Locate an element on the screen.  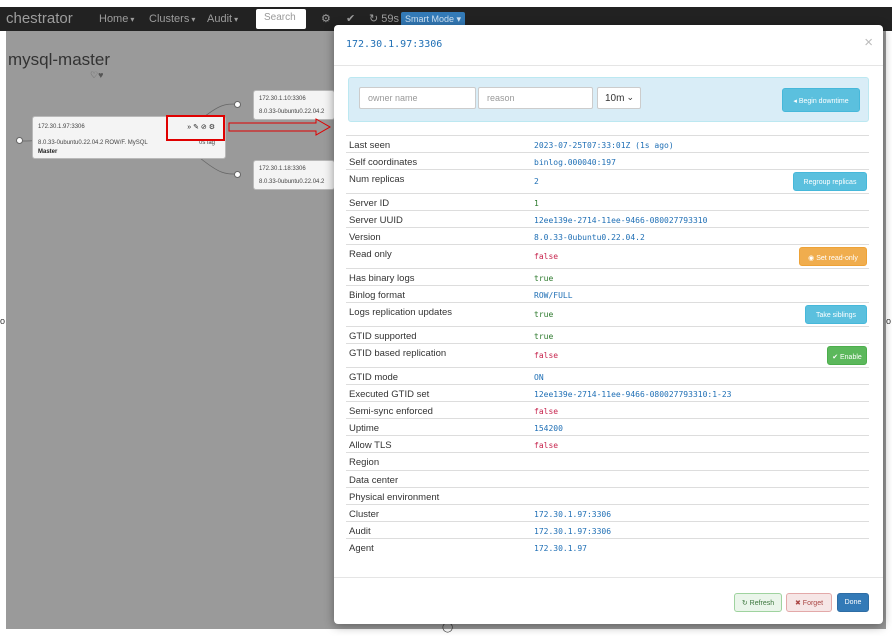
property-row: Agent 172.30.1.97 is located at coordinates (607, 546).